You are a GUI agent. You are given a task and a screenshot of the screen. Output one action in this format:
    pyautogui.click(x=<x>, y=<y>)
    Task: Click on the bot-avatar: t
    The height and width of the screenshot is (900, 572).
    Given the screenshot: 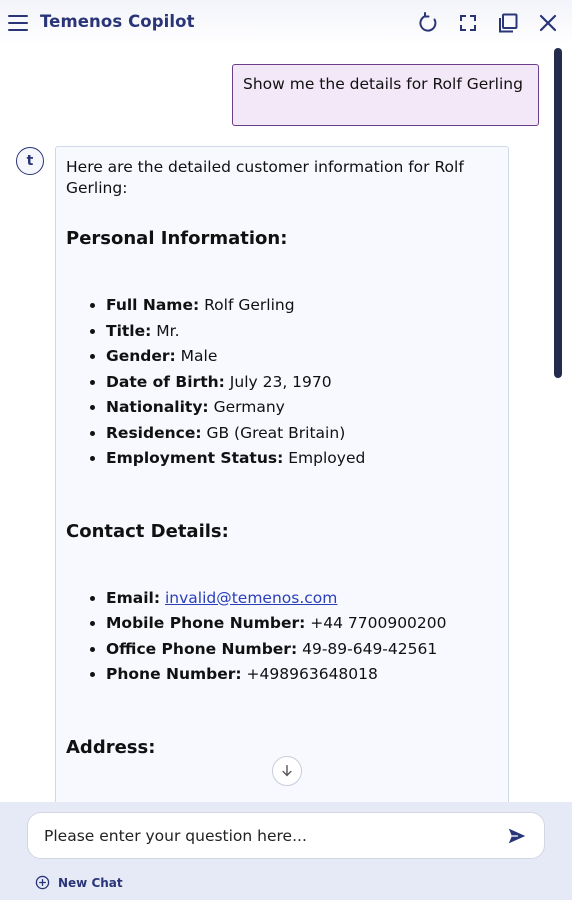 What is the action you would take?
    pyautogui.click(x=30, y=161)
    